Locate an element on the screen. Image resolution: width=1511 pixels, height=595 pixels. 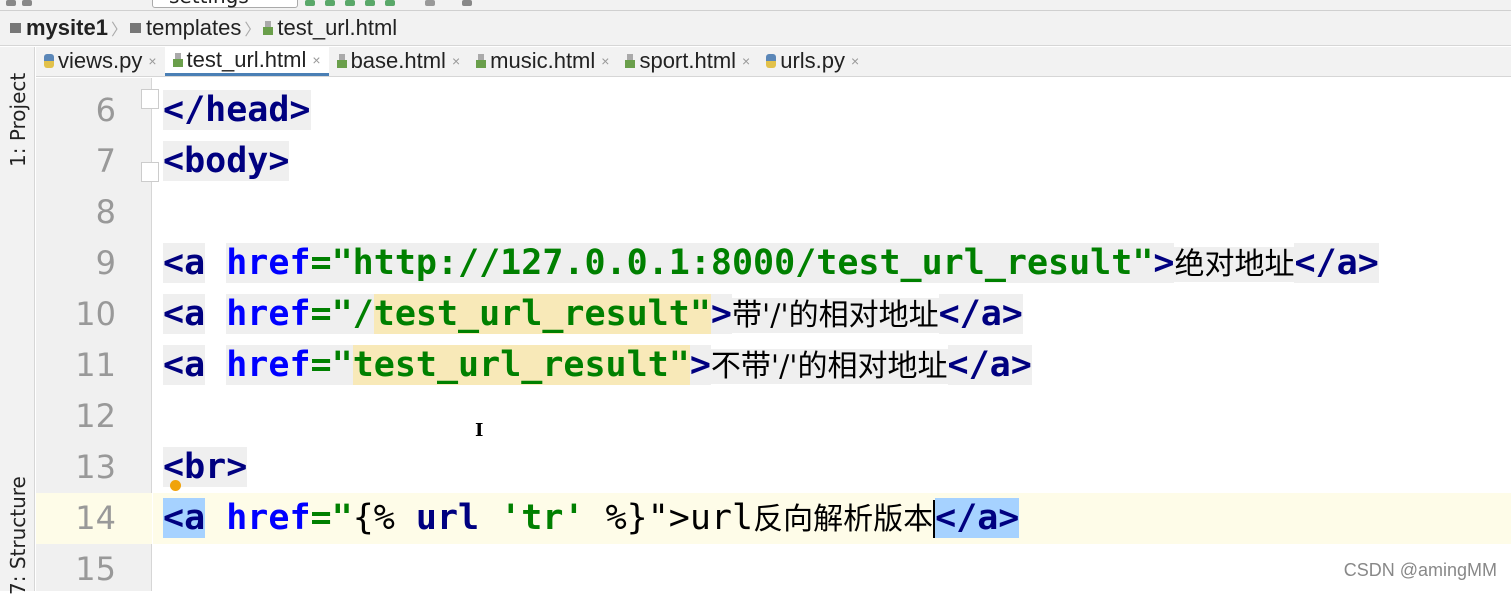
code-token-cjkn: 反向解析版本 is located at coordinates (843, 519).